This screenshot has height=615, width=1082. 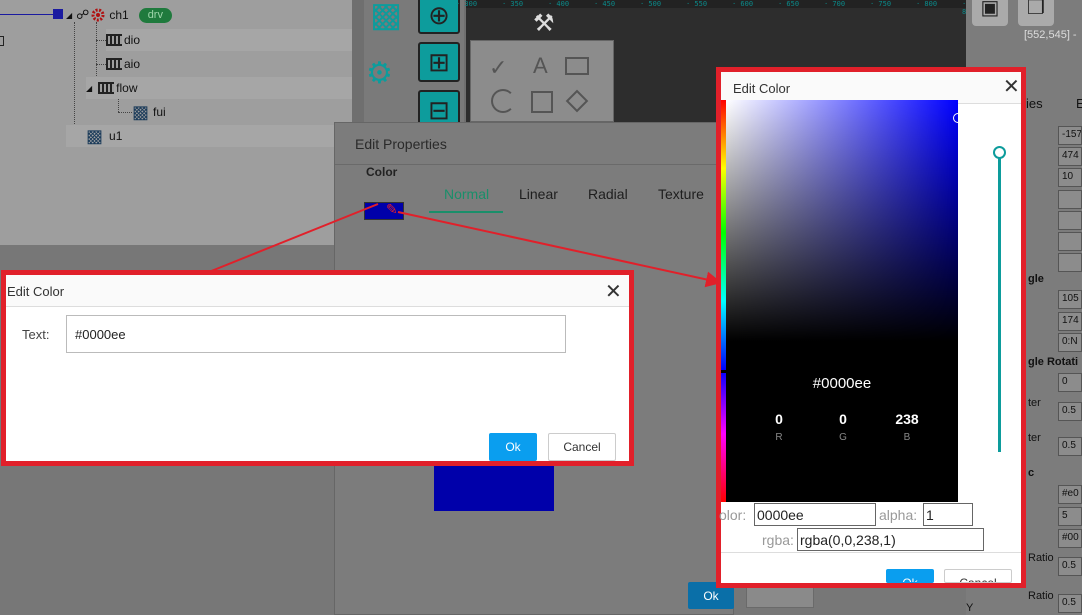 I want to click on table-icon, so click(x=106, y=88).